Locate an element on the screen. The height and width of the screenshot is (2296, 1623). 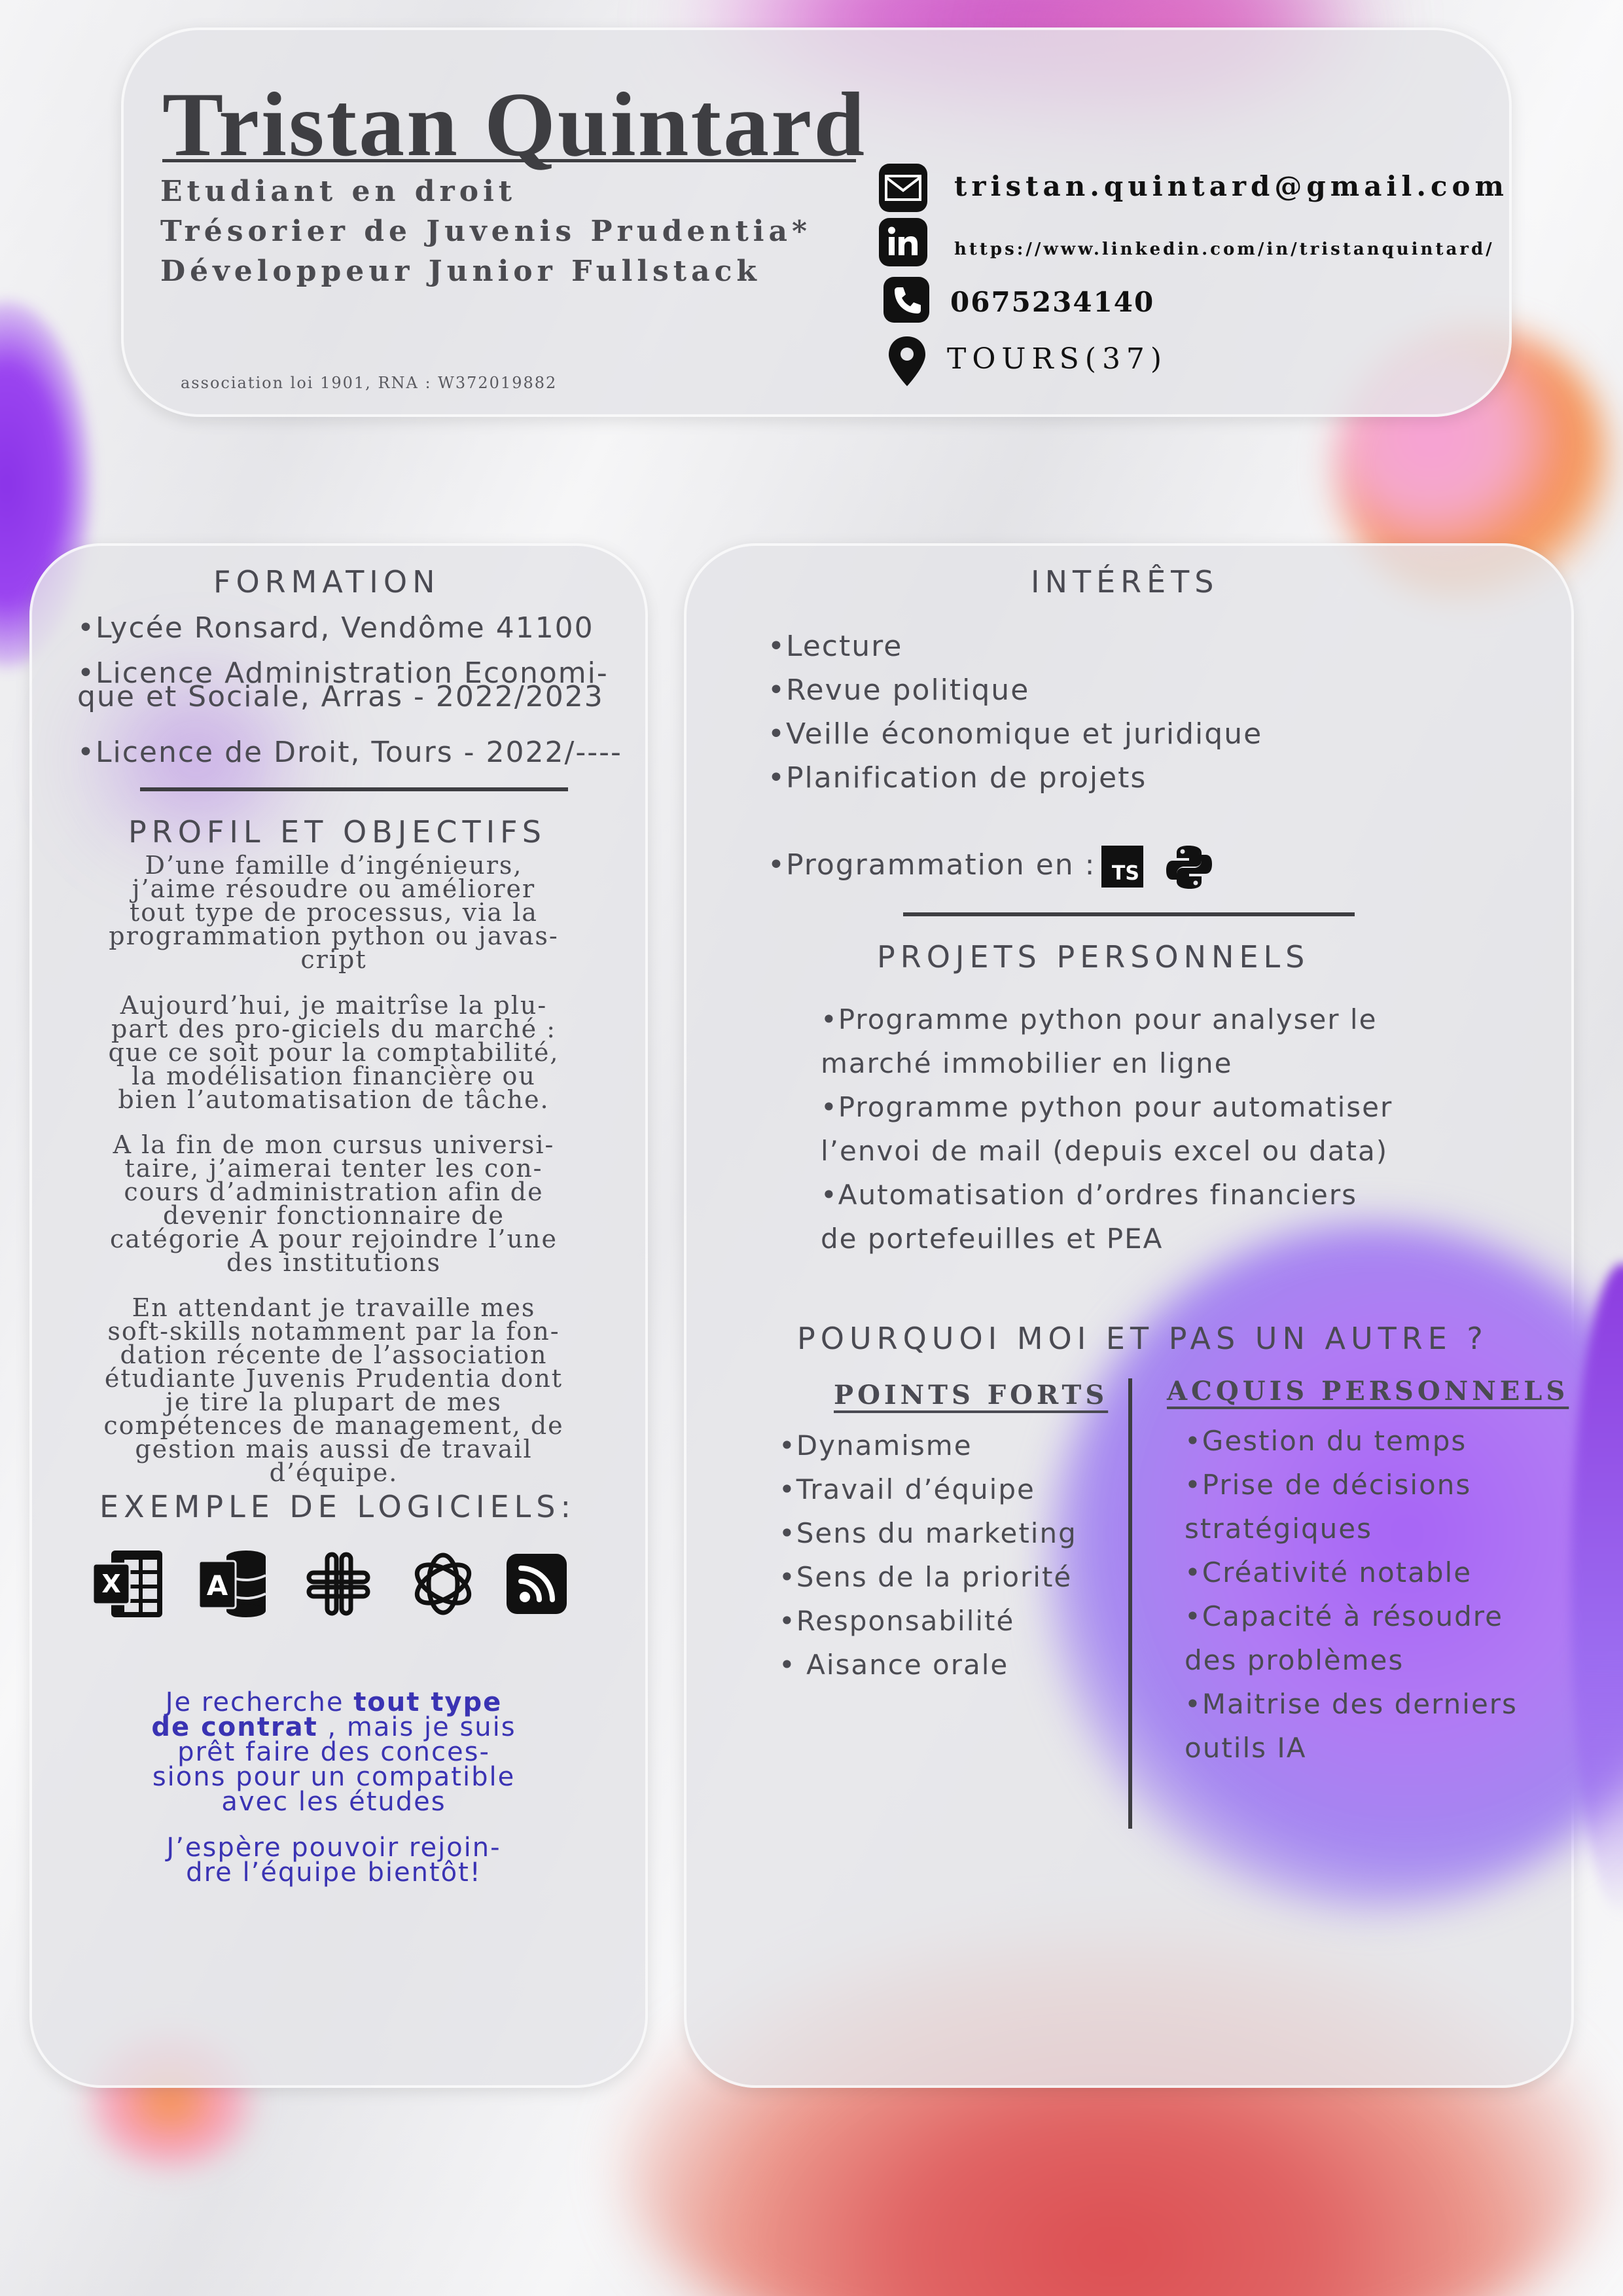
profil-line: En attendant je travaille mes is located at coordinates (334, 1307).